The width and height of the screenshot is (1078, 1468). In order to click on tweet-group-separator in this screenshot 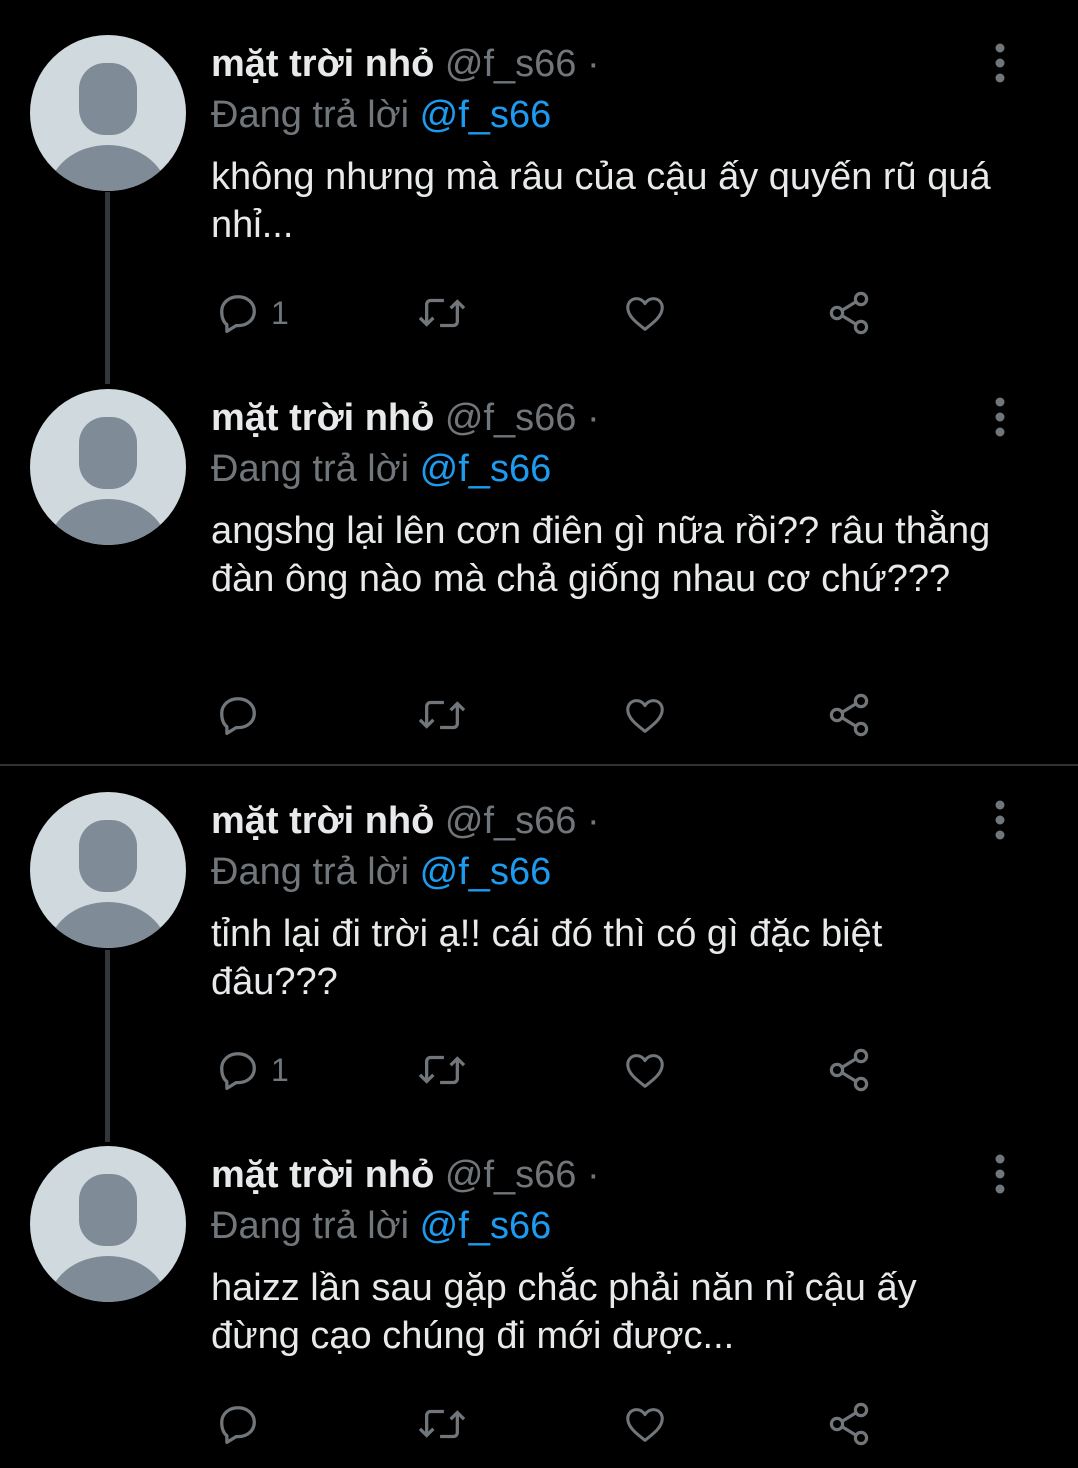, I will do `click(539, 765)`.